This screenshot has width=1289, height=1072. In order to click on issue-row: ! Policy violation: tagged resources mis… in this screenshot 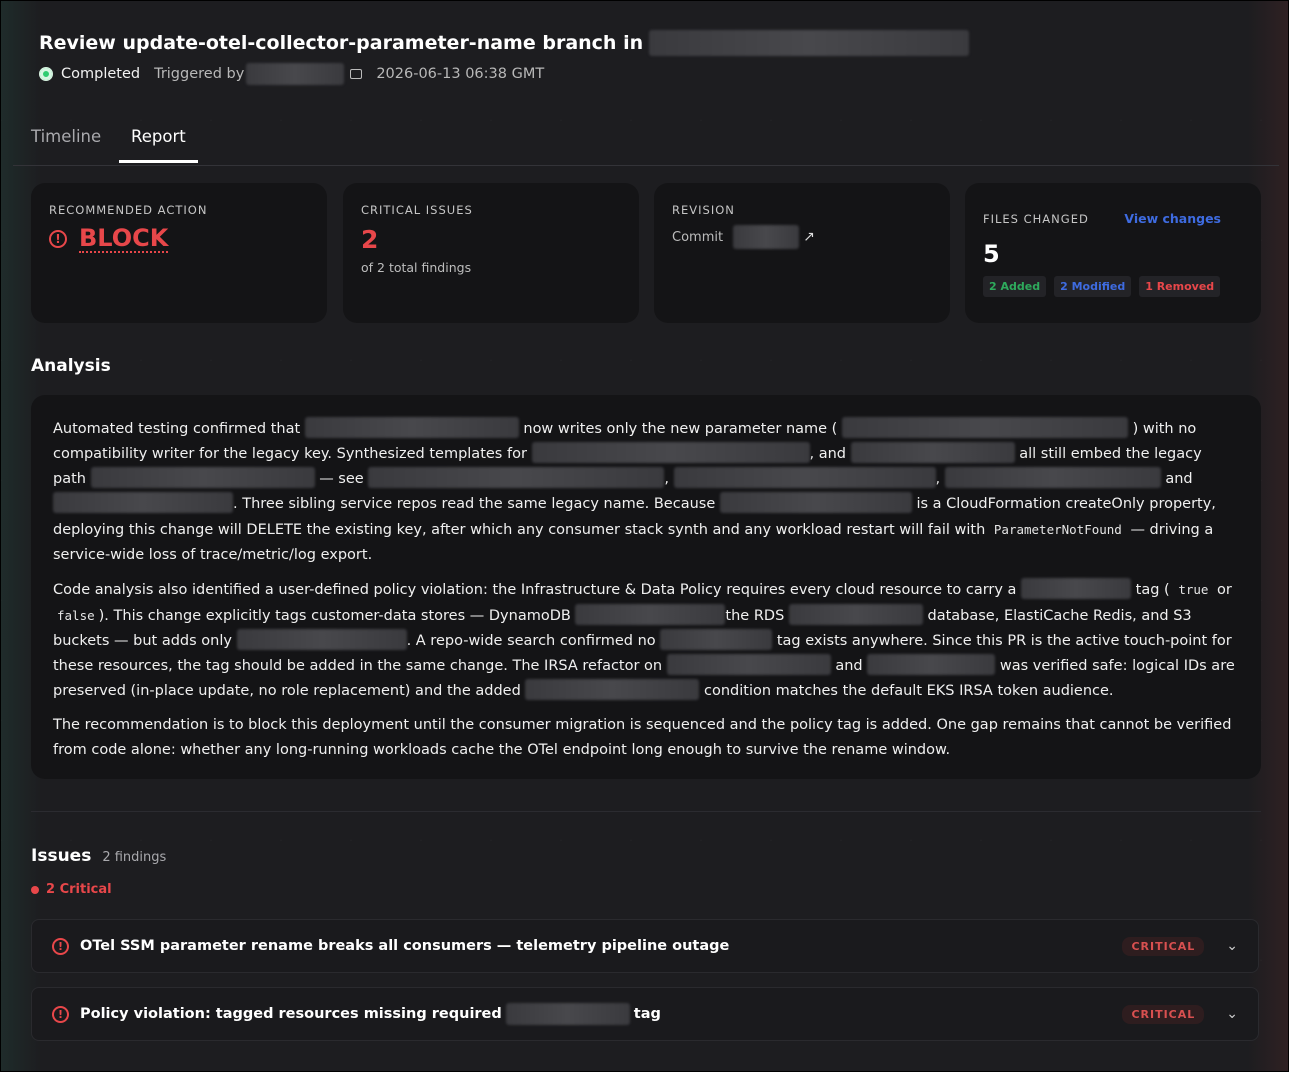, I will do `click(645, 1014)`.